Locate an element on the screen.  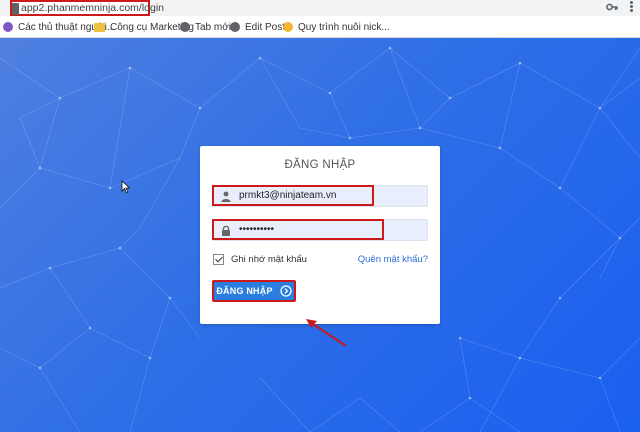
email-value: prmkt3@ninjateam.vn is located at coordinates (288, 195).